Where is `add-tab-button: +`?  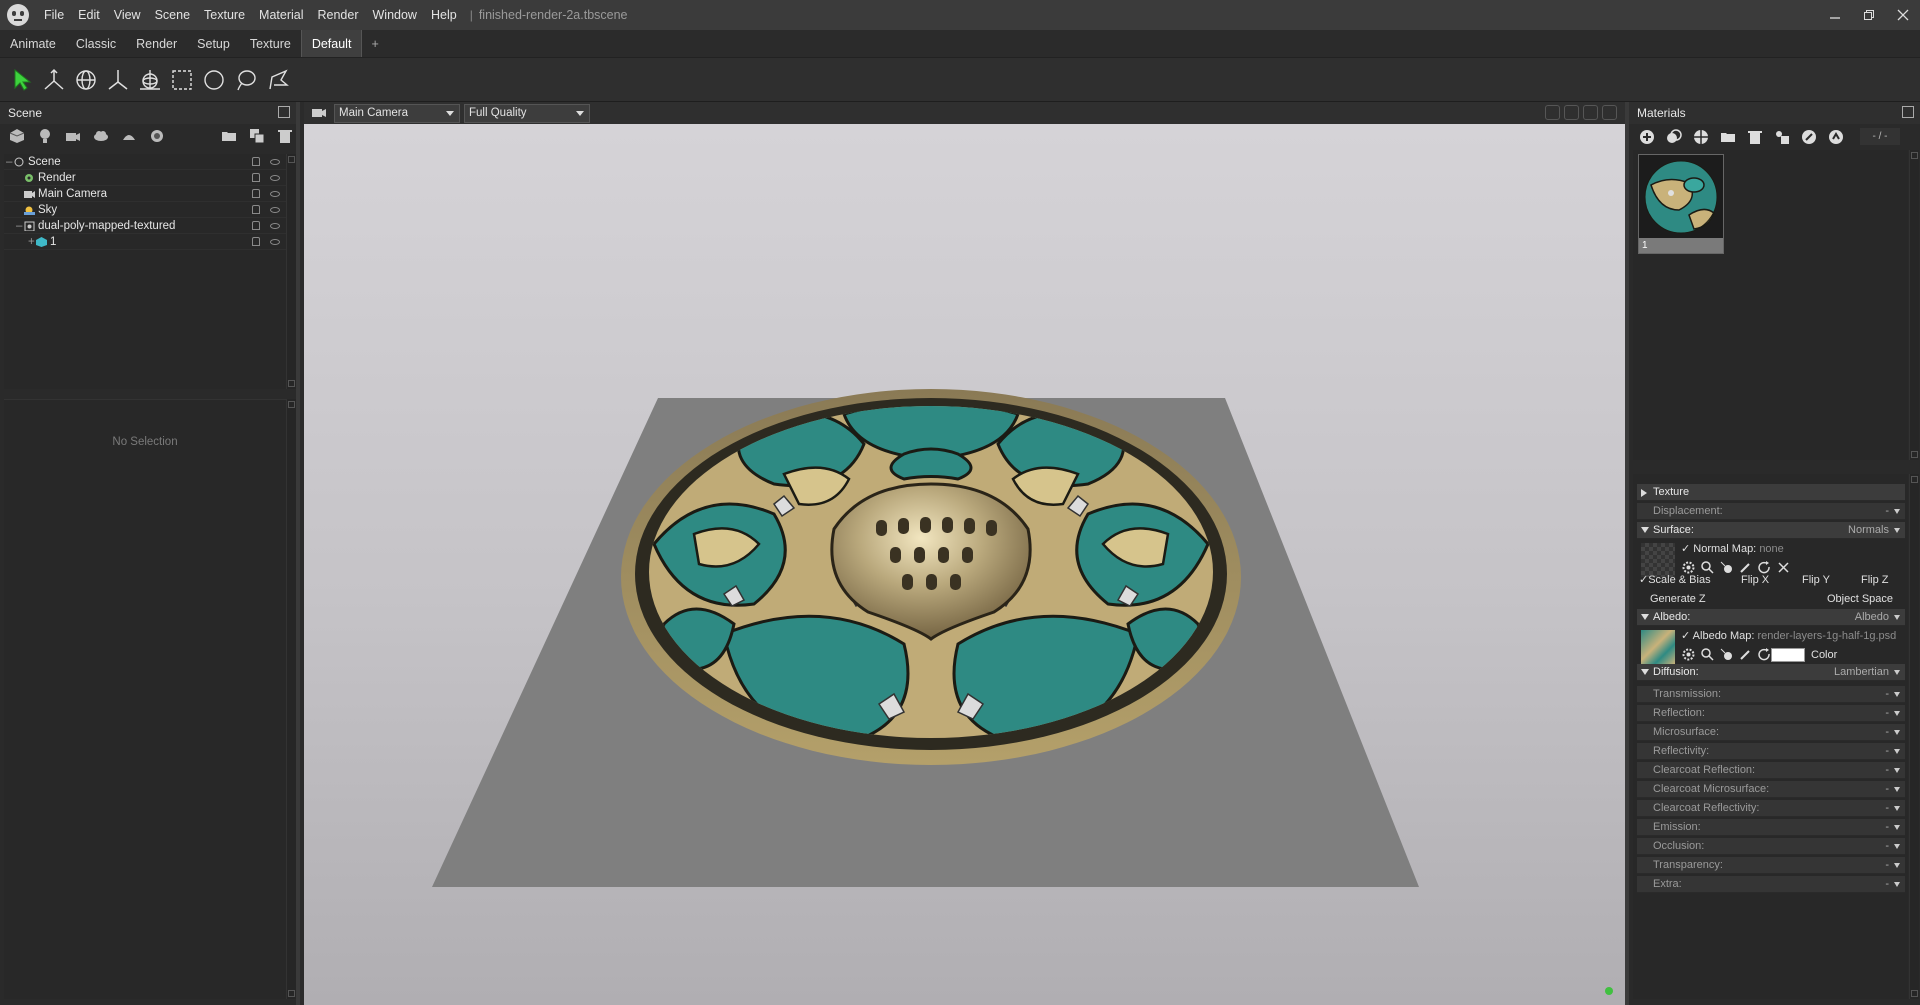
add-tab-button: + is located at coordinates (374, 43).